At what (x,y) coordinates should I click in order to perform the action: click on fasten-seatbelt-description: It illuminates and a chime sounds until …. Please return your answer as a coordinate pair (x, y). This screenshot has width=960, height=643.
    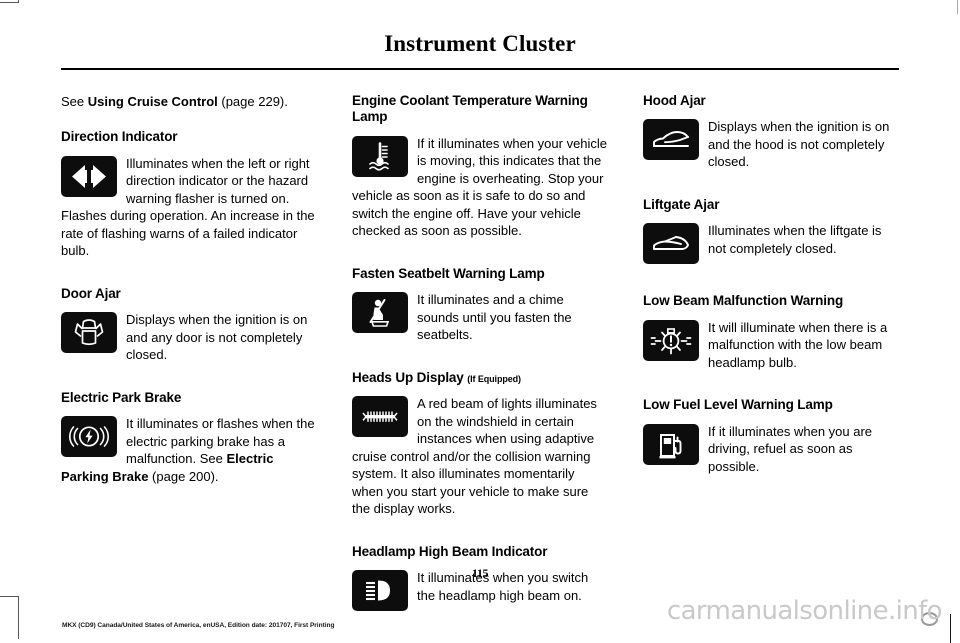
    Looking at the image, I should click on (494, 317).